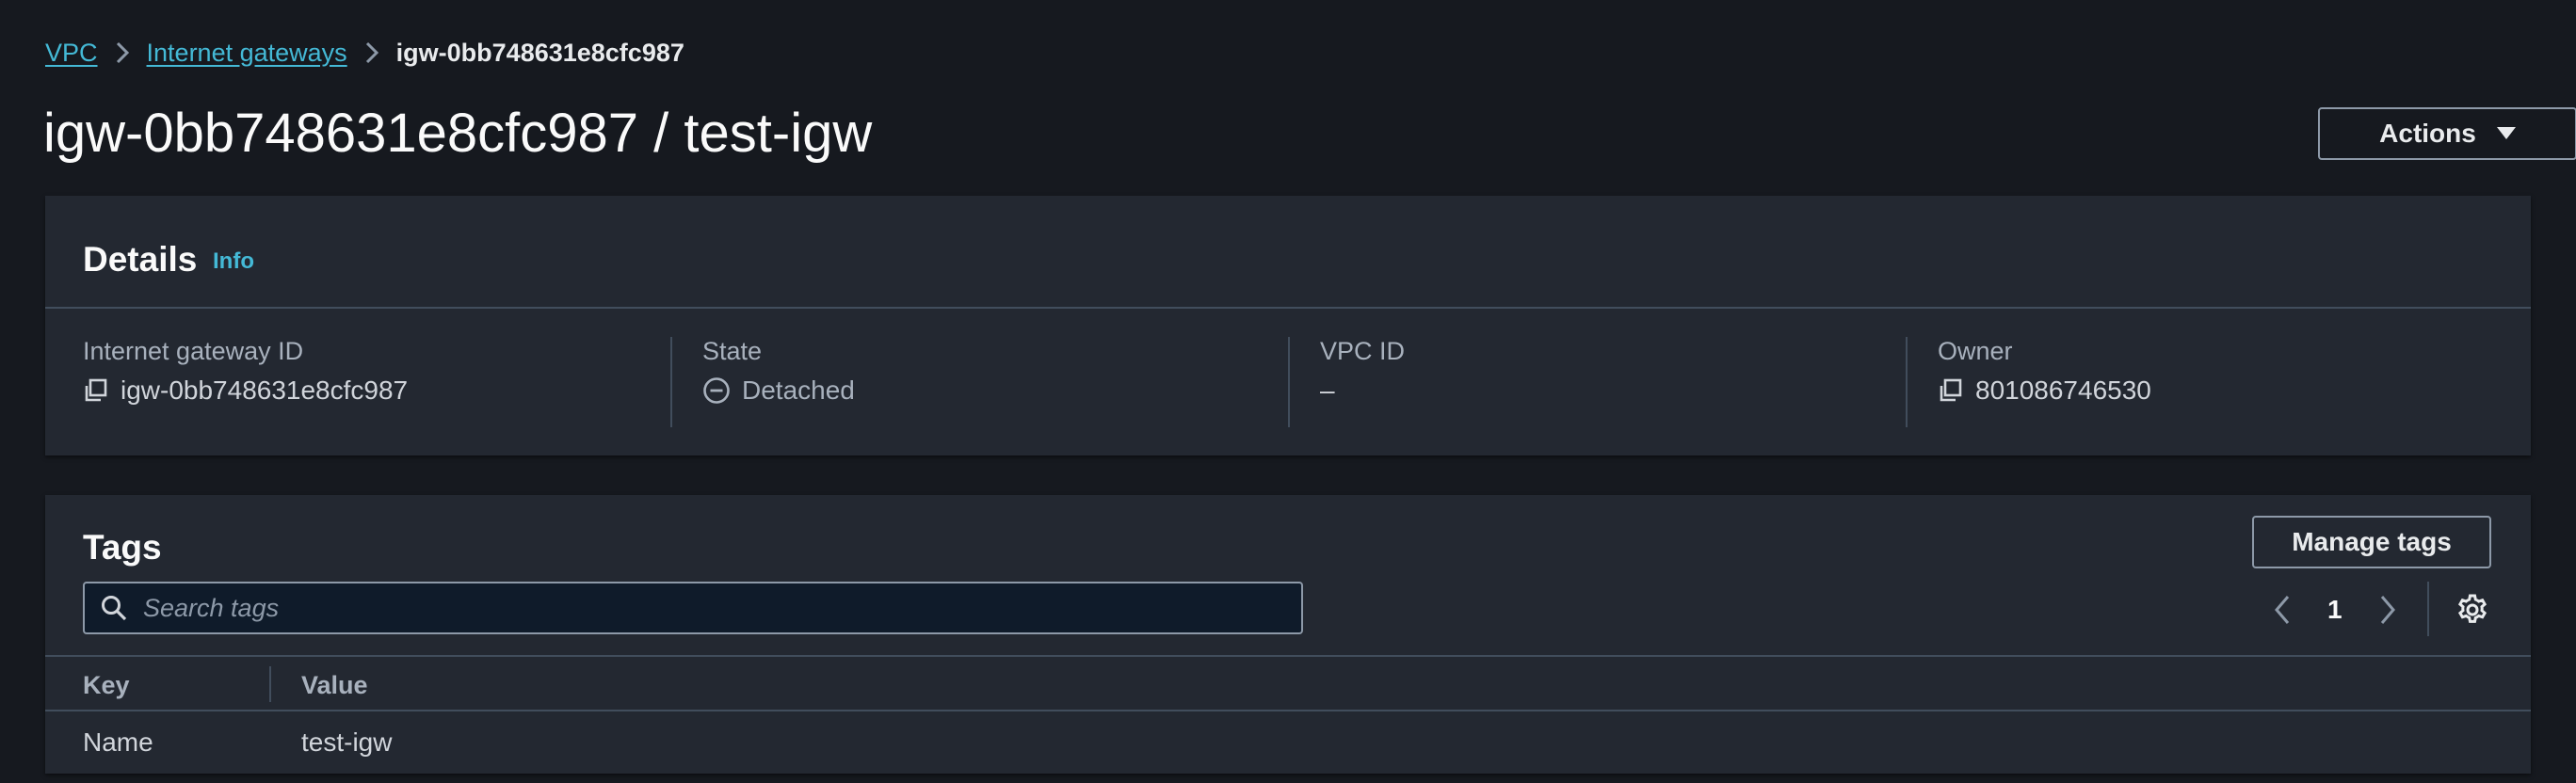 The image size is (2576, 783). What do you see at coordinates (2371, 542) in the screenshot?
I see `manage-tags-button: Manage tags` at bounding box center [2371, 542].